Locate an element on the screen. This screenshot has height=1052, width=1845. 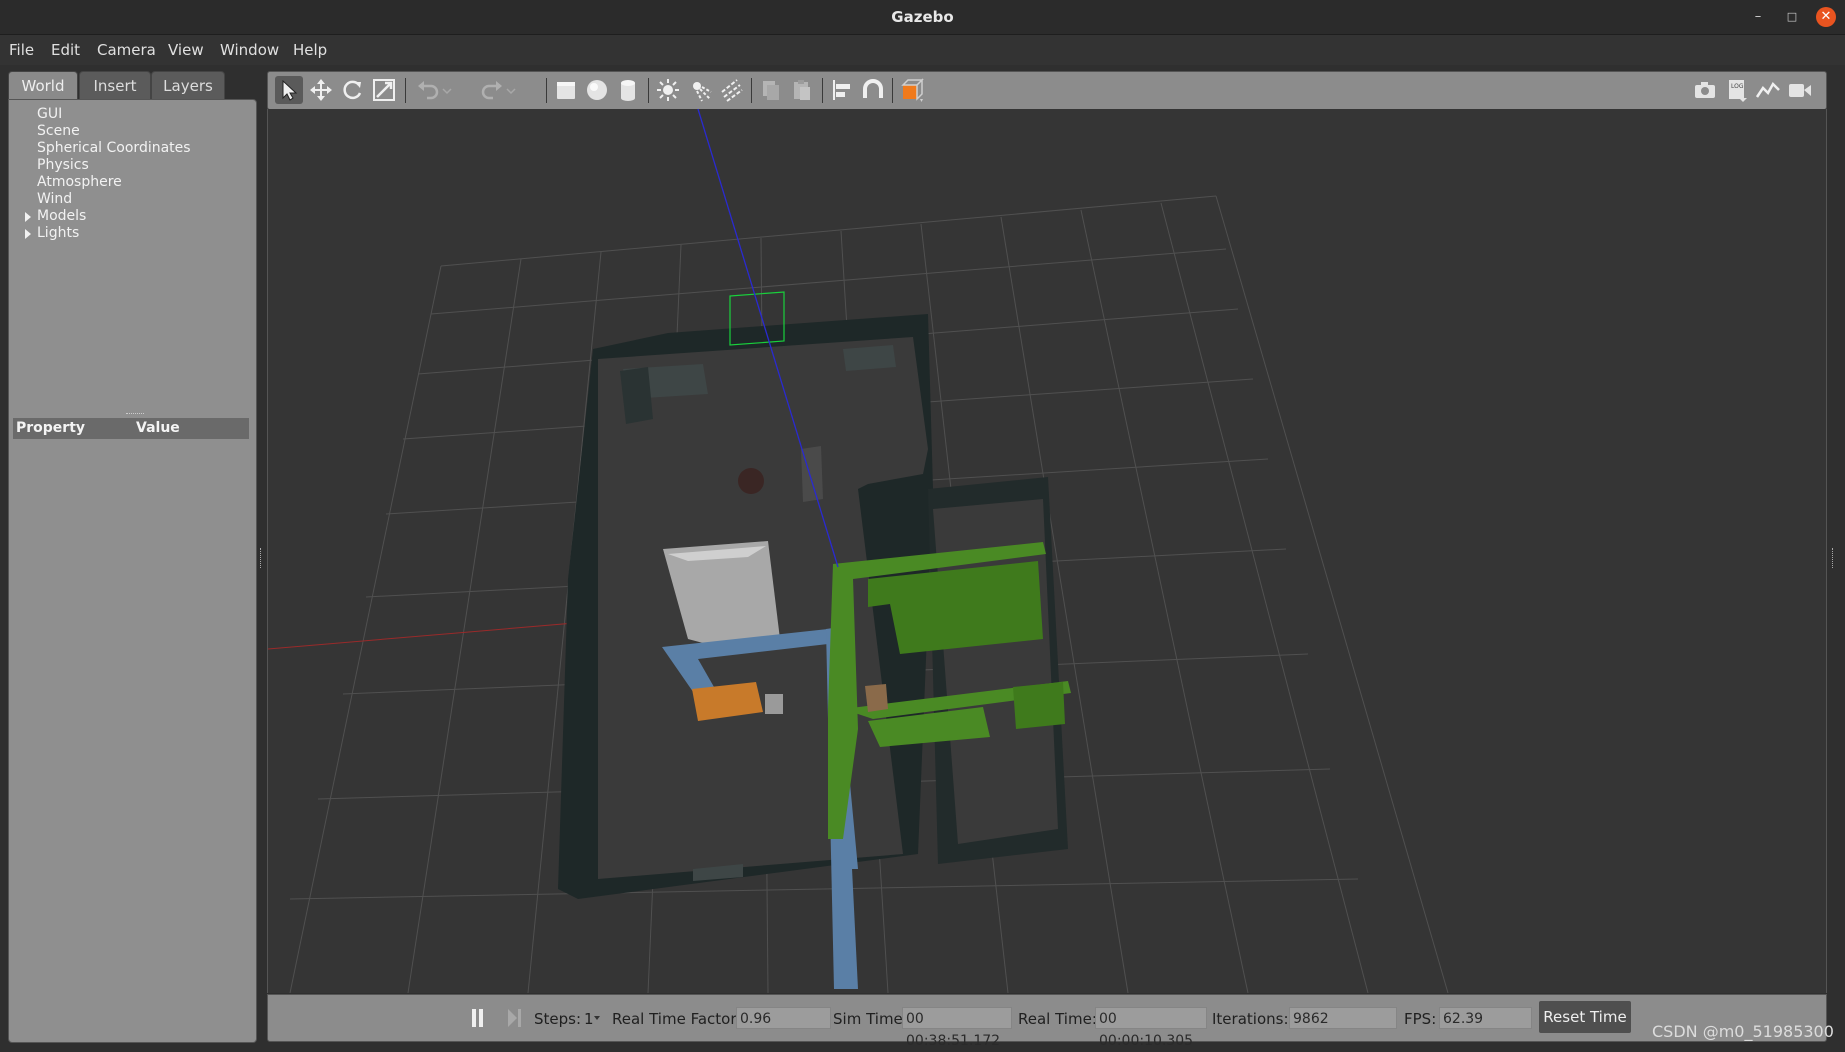
select-mode-button is located at coordinates (289, 90).